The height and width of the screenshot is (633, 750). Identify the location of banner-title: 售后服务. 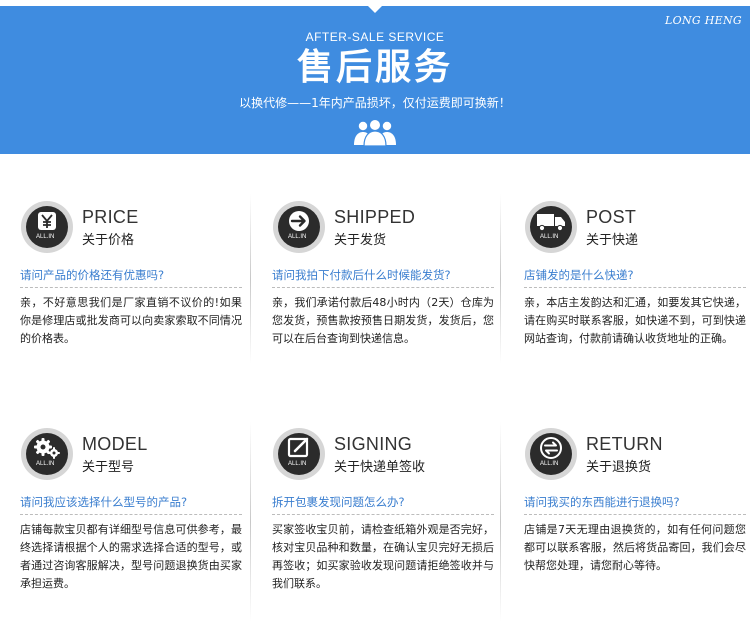
(374, 67).